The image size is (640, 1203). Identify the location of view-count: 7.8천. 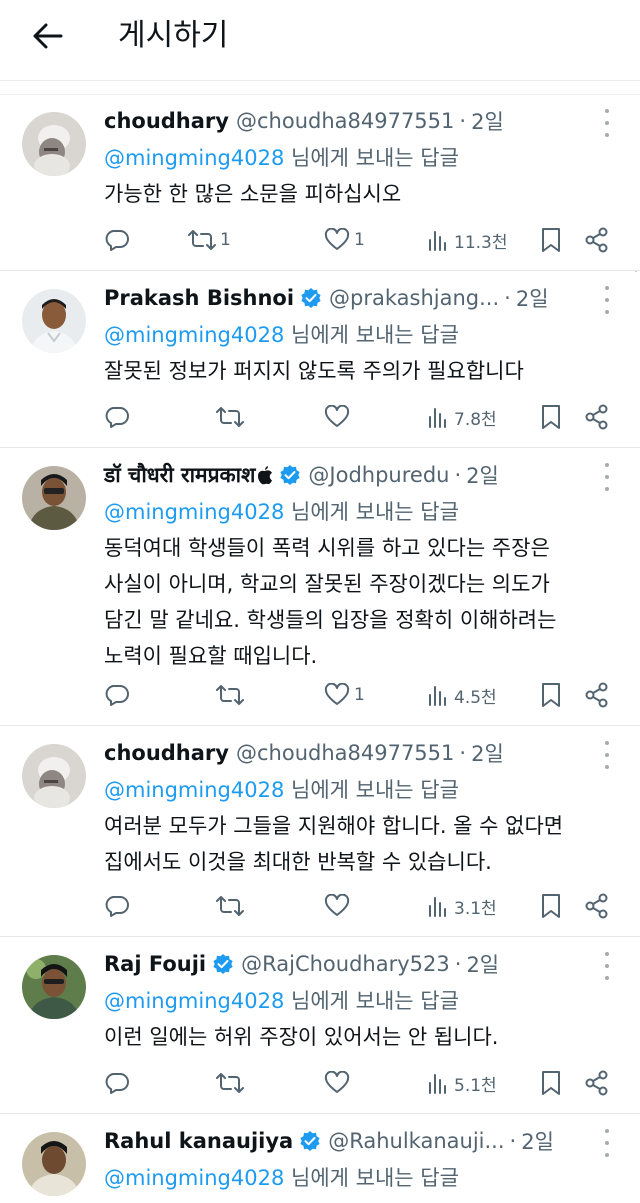
(475, 419).